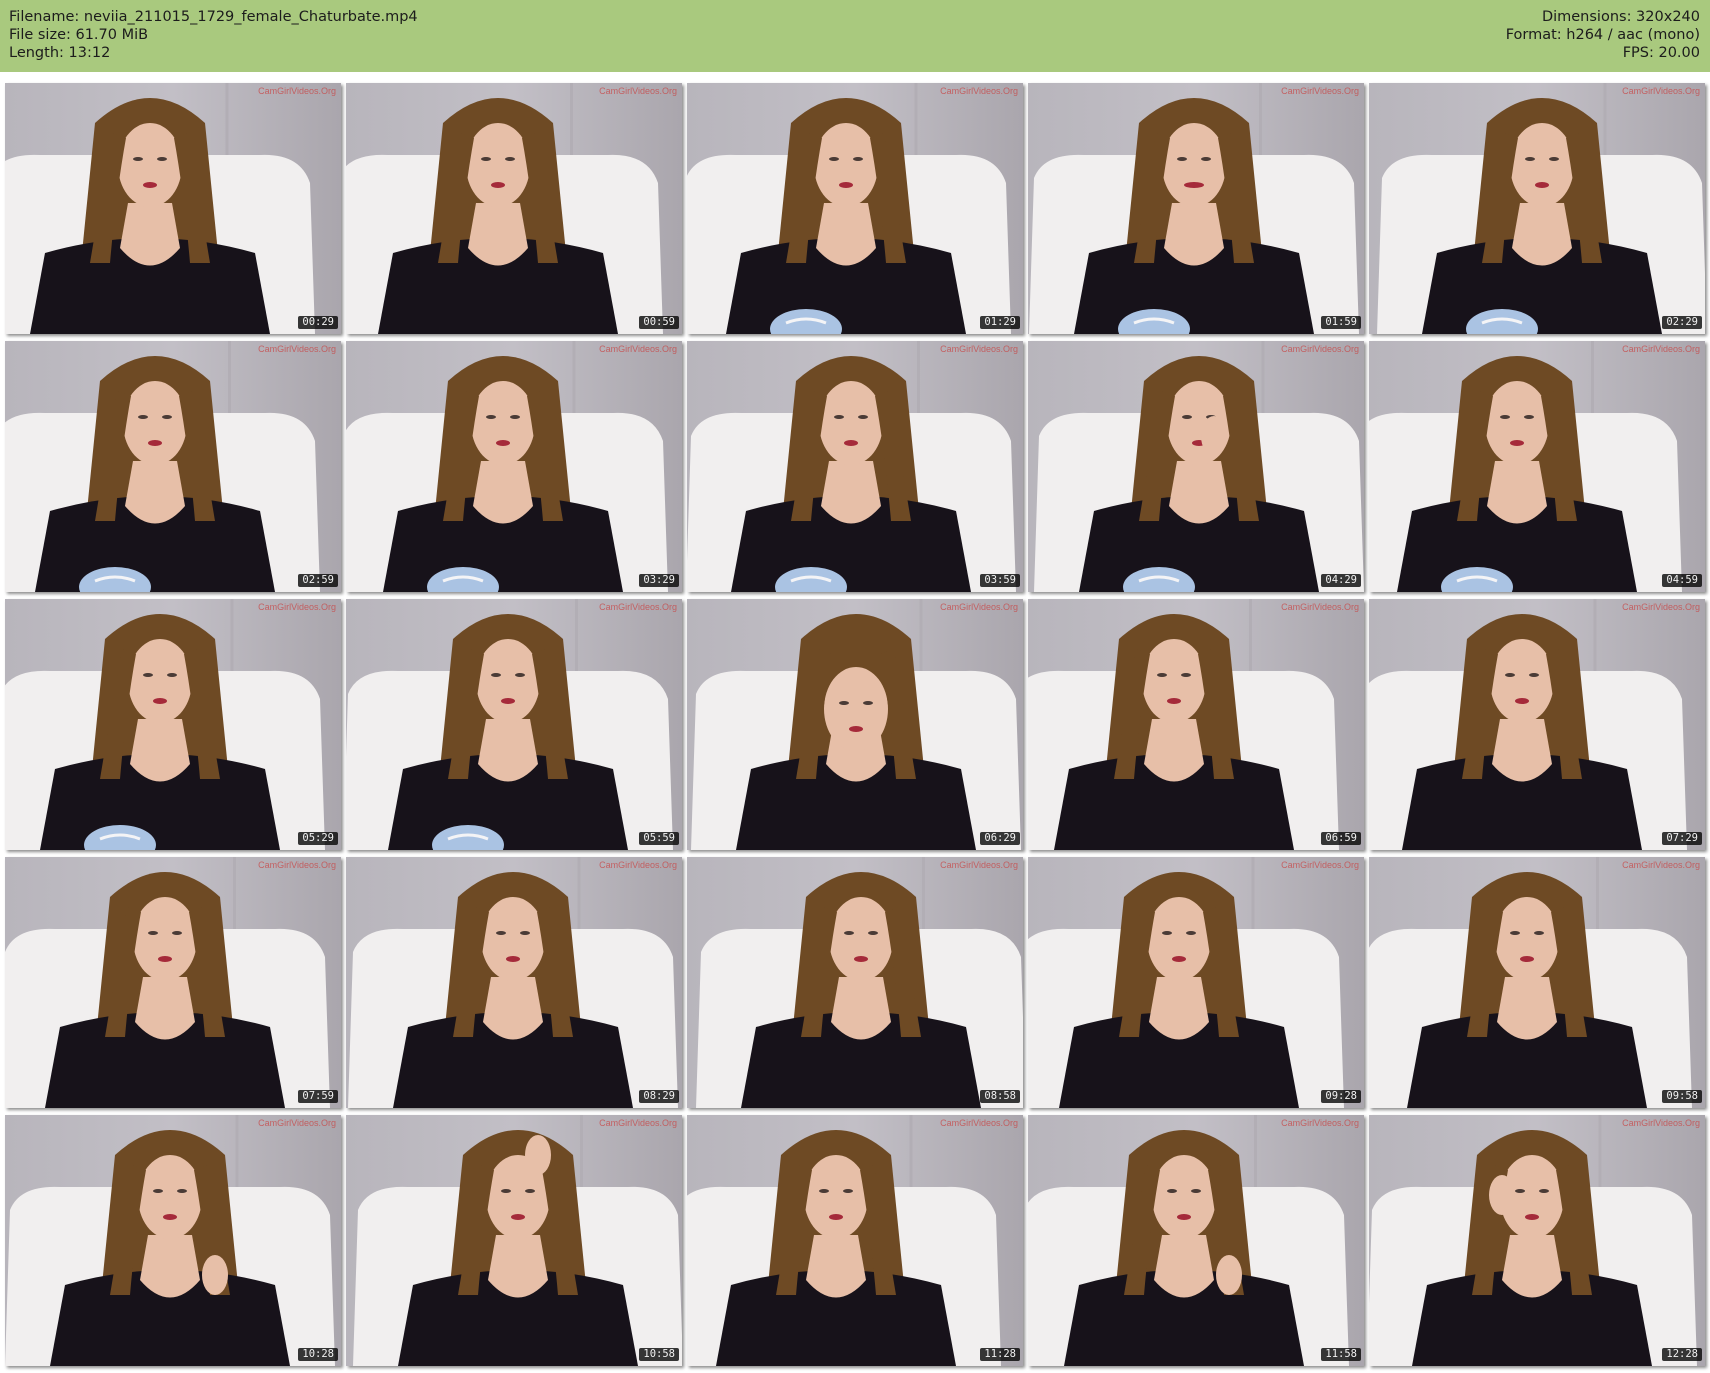 This screenshot has height=1373, width=1710. I want to click on video-thumbnail: CamGirlVideos.Org 07:29, so click(1537, 724).